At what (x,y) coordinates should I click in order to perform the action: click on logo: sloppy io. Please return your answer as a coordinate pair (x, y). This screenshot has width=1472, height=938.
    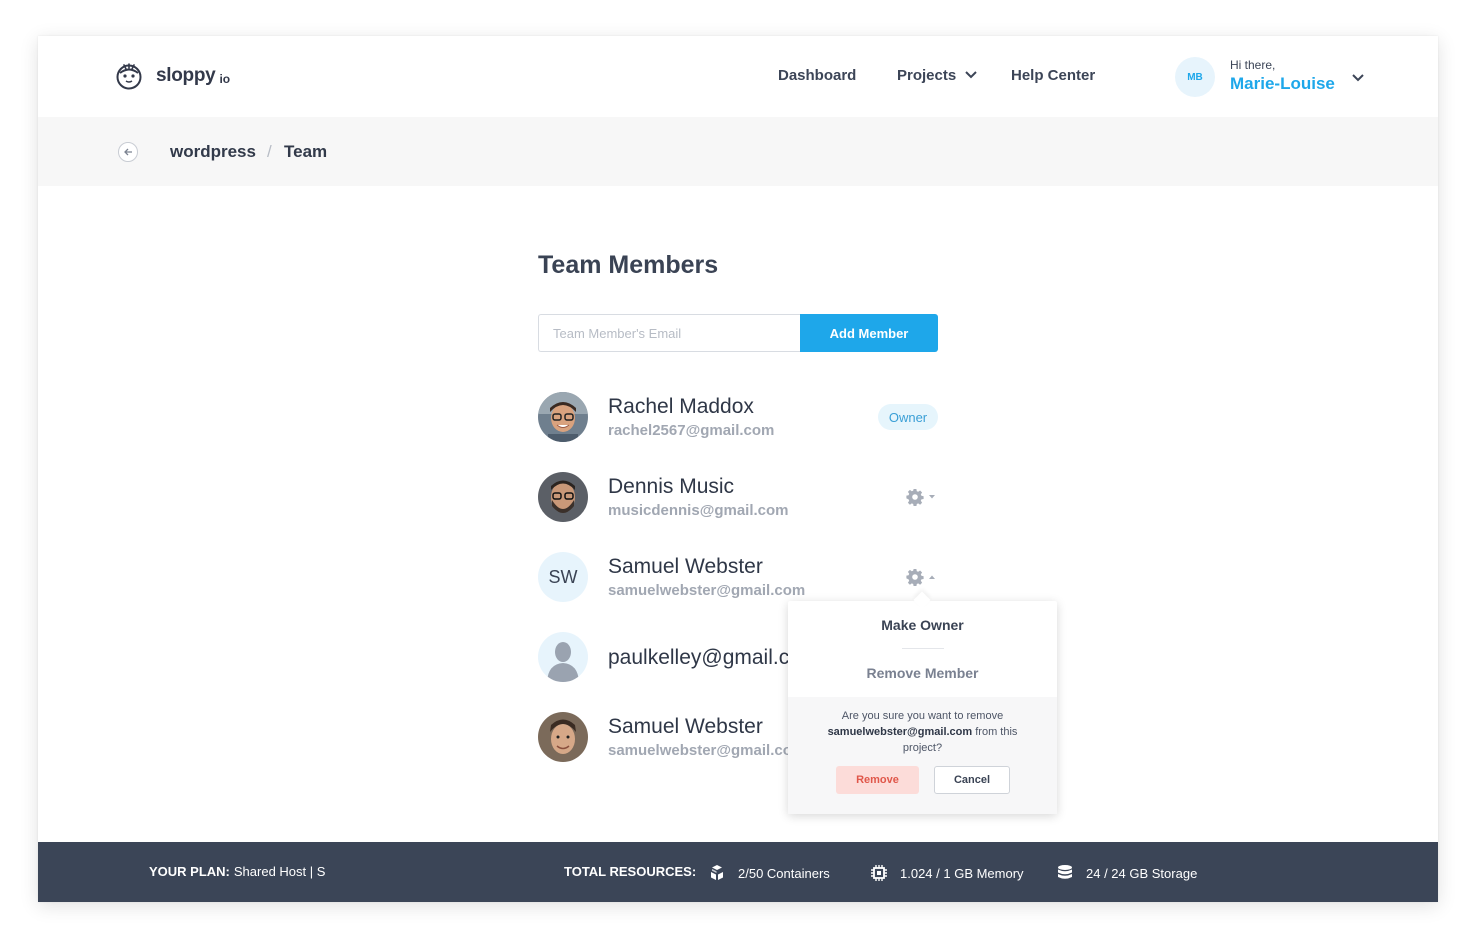
    Looking at the image, I should click on (172, 76).